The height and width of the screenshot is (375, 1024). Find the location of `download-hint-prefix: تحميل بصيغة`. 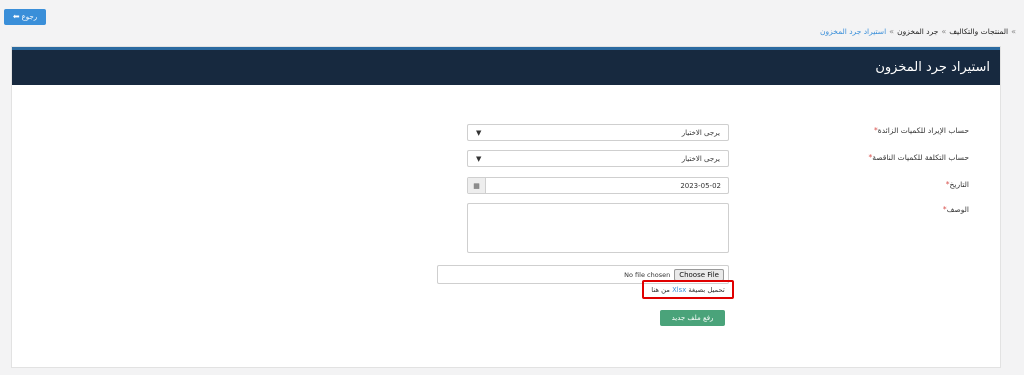

download-hint-prefix: تحميل بصيغة is located at coordinates (706, 289).